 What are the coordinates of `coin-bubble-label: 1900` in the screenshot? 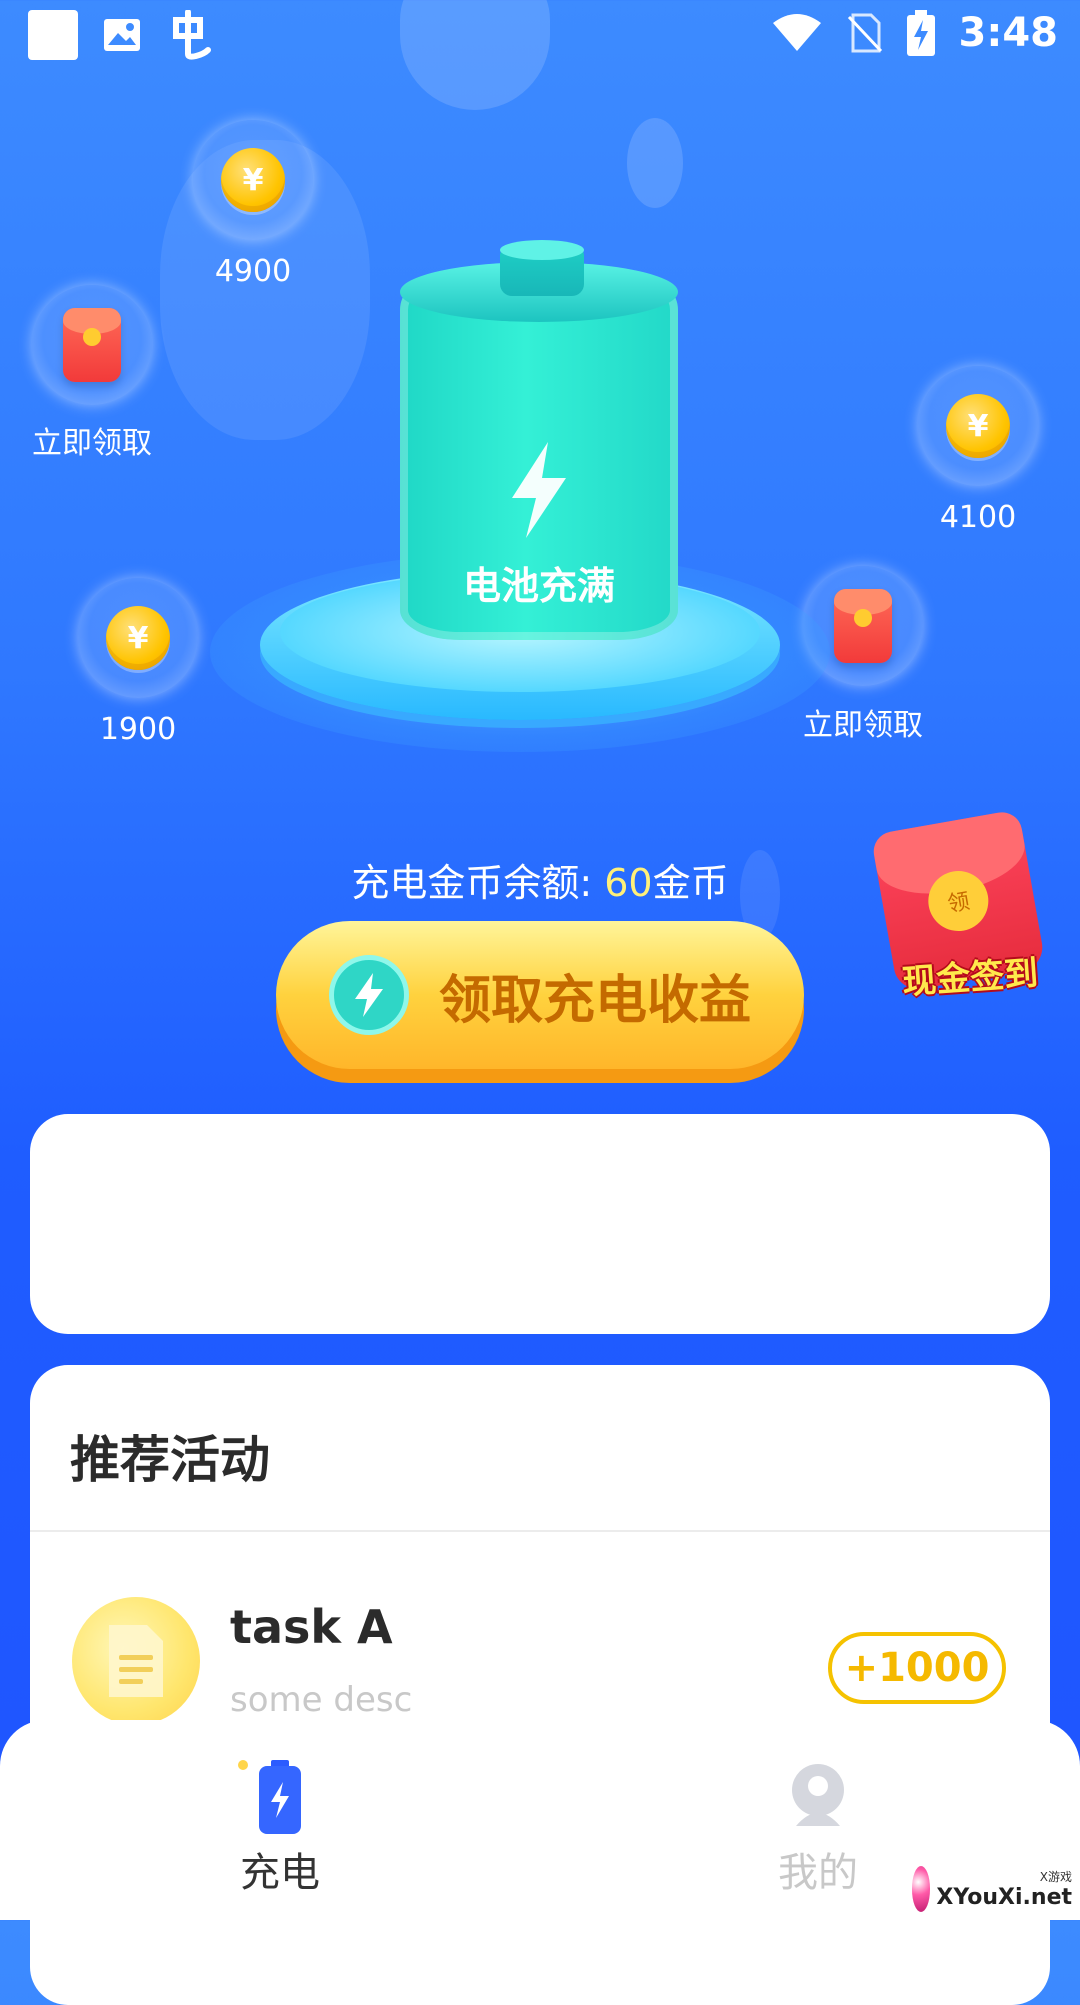 It's located at (138, 729).